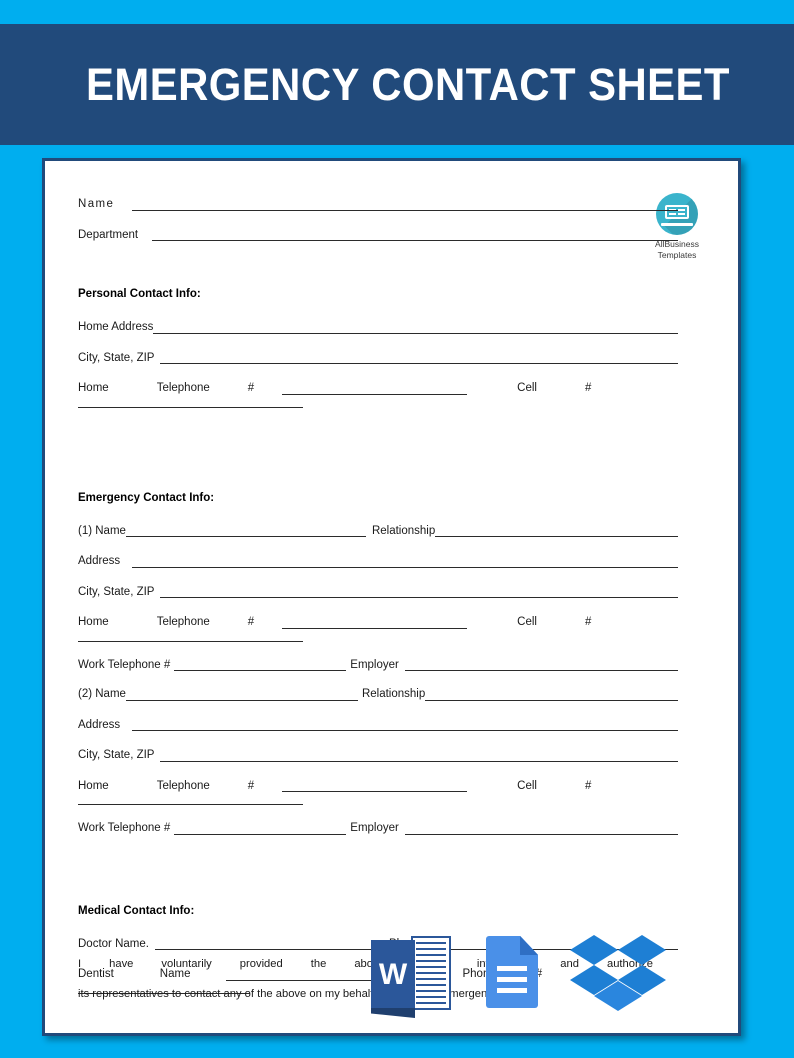  What do you see at coordinates (527, 785) in the screenshot?
I see `label-contact2-cell: Cell` at bounding box center [527, 785].